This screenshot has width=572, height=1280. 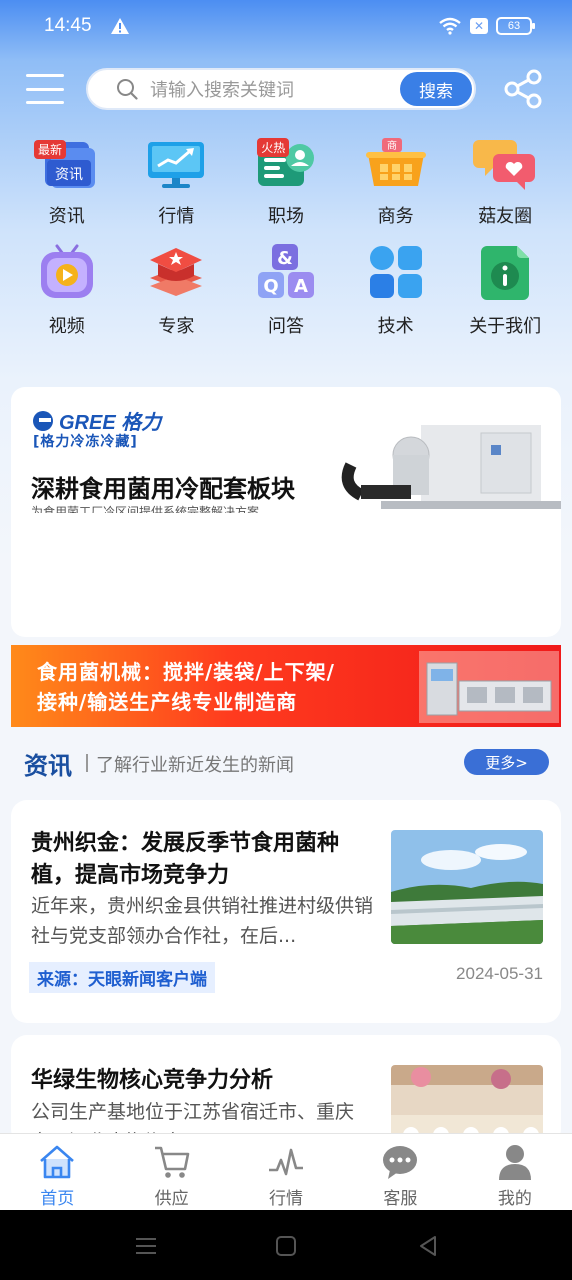 What do you see at coordinates (286, 185) in the screenshot?
I see `grid-item-jobs: 火热 职场` at bounding box center [286, 185].